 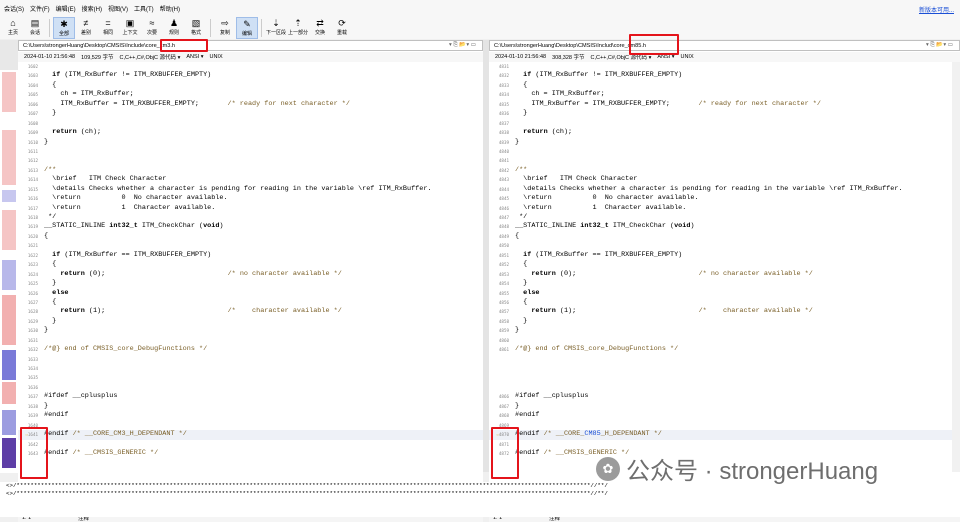 I want to click on diff-overview-map, so click(x=9, y=271).